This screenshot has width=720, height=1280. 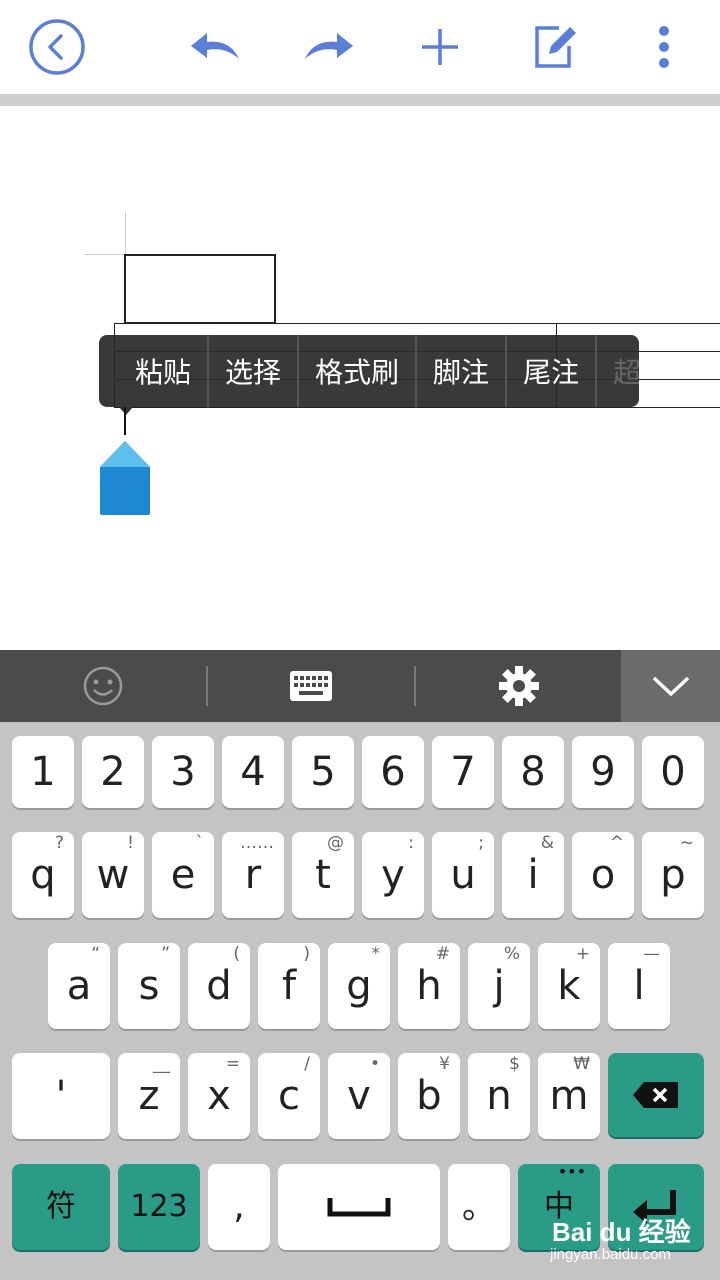 What do you see at coordinates (514, 1064) in the screenshot?
I see `key-secondary-label: $` at bounding box center [514, 1064].